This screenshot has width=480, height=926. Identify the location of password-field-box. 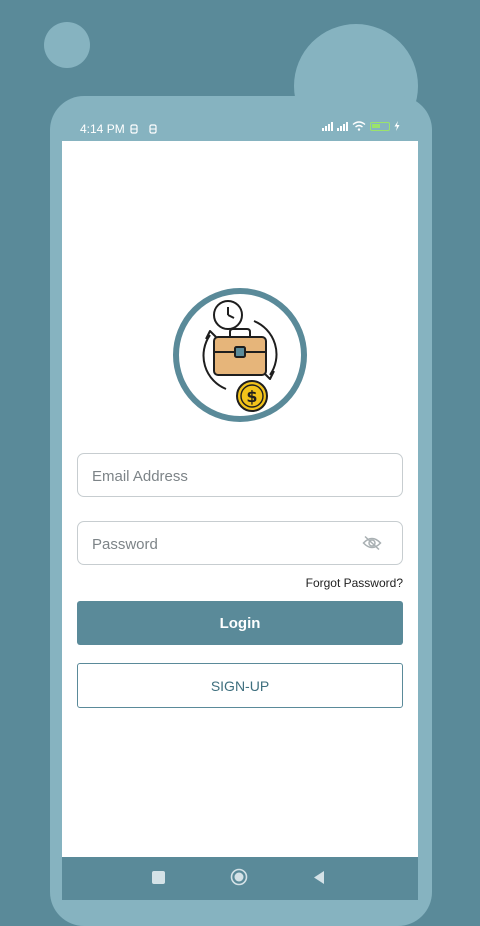
(240, 543).